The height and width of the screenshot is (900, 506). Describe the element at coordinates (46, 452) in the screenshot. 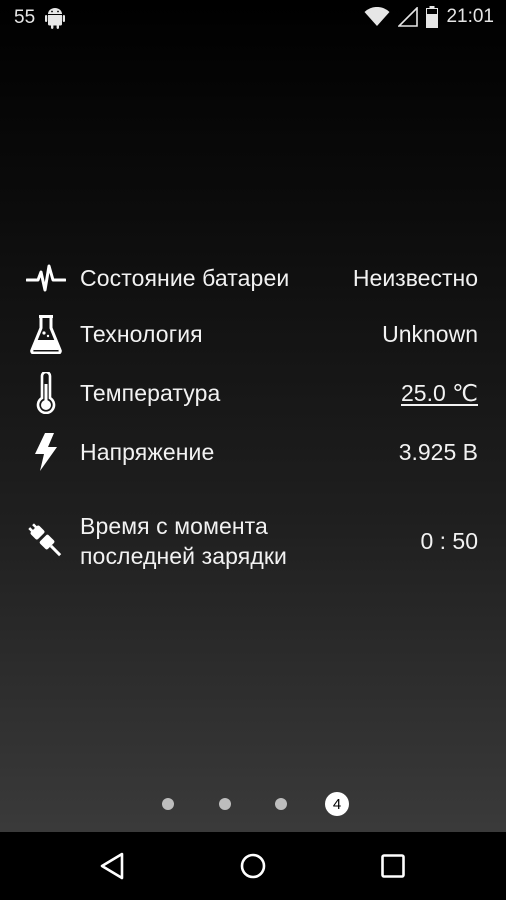

I see `lightning-icon` at that location.